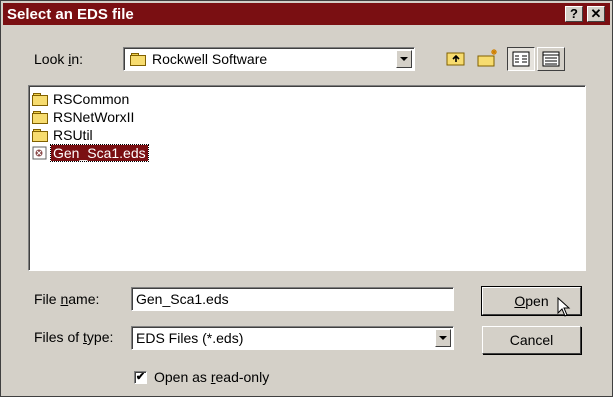 The height and width of the screenshot is (397, 613). Describe the element at coordinates (292, 299) in the screenshot. I see `file-name-input: Gen_Sca1.eds` at that location.